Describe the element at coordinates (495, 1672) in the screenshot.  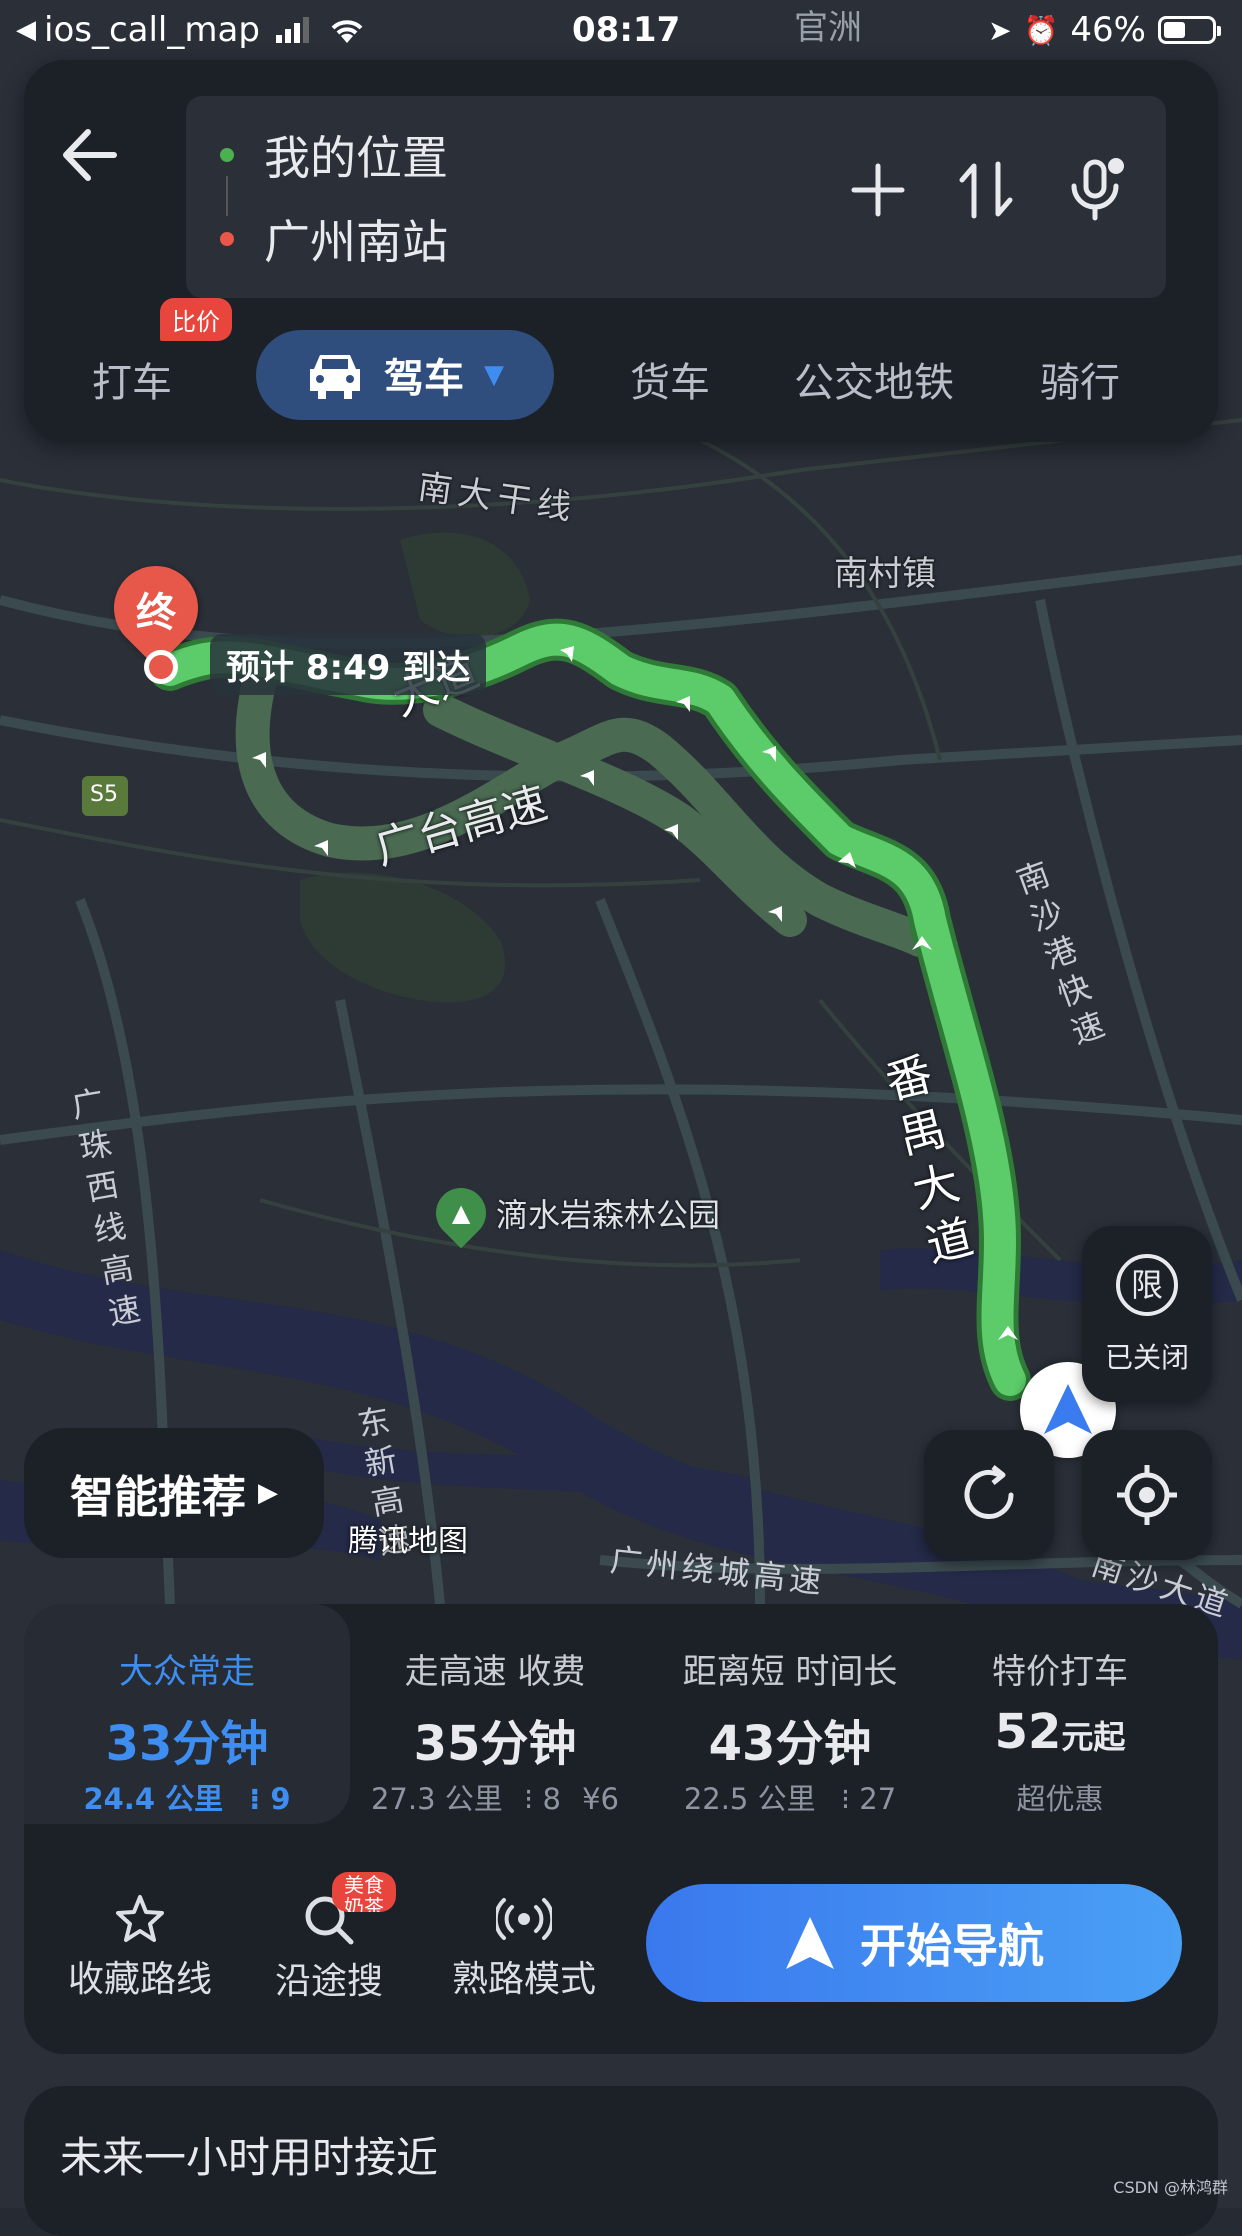
I see `route-option-label: 走高速 收费` at that location.